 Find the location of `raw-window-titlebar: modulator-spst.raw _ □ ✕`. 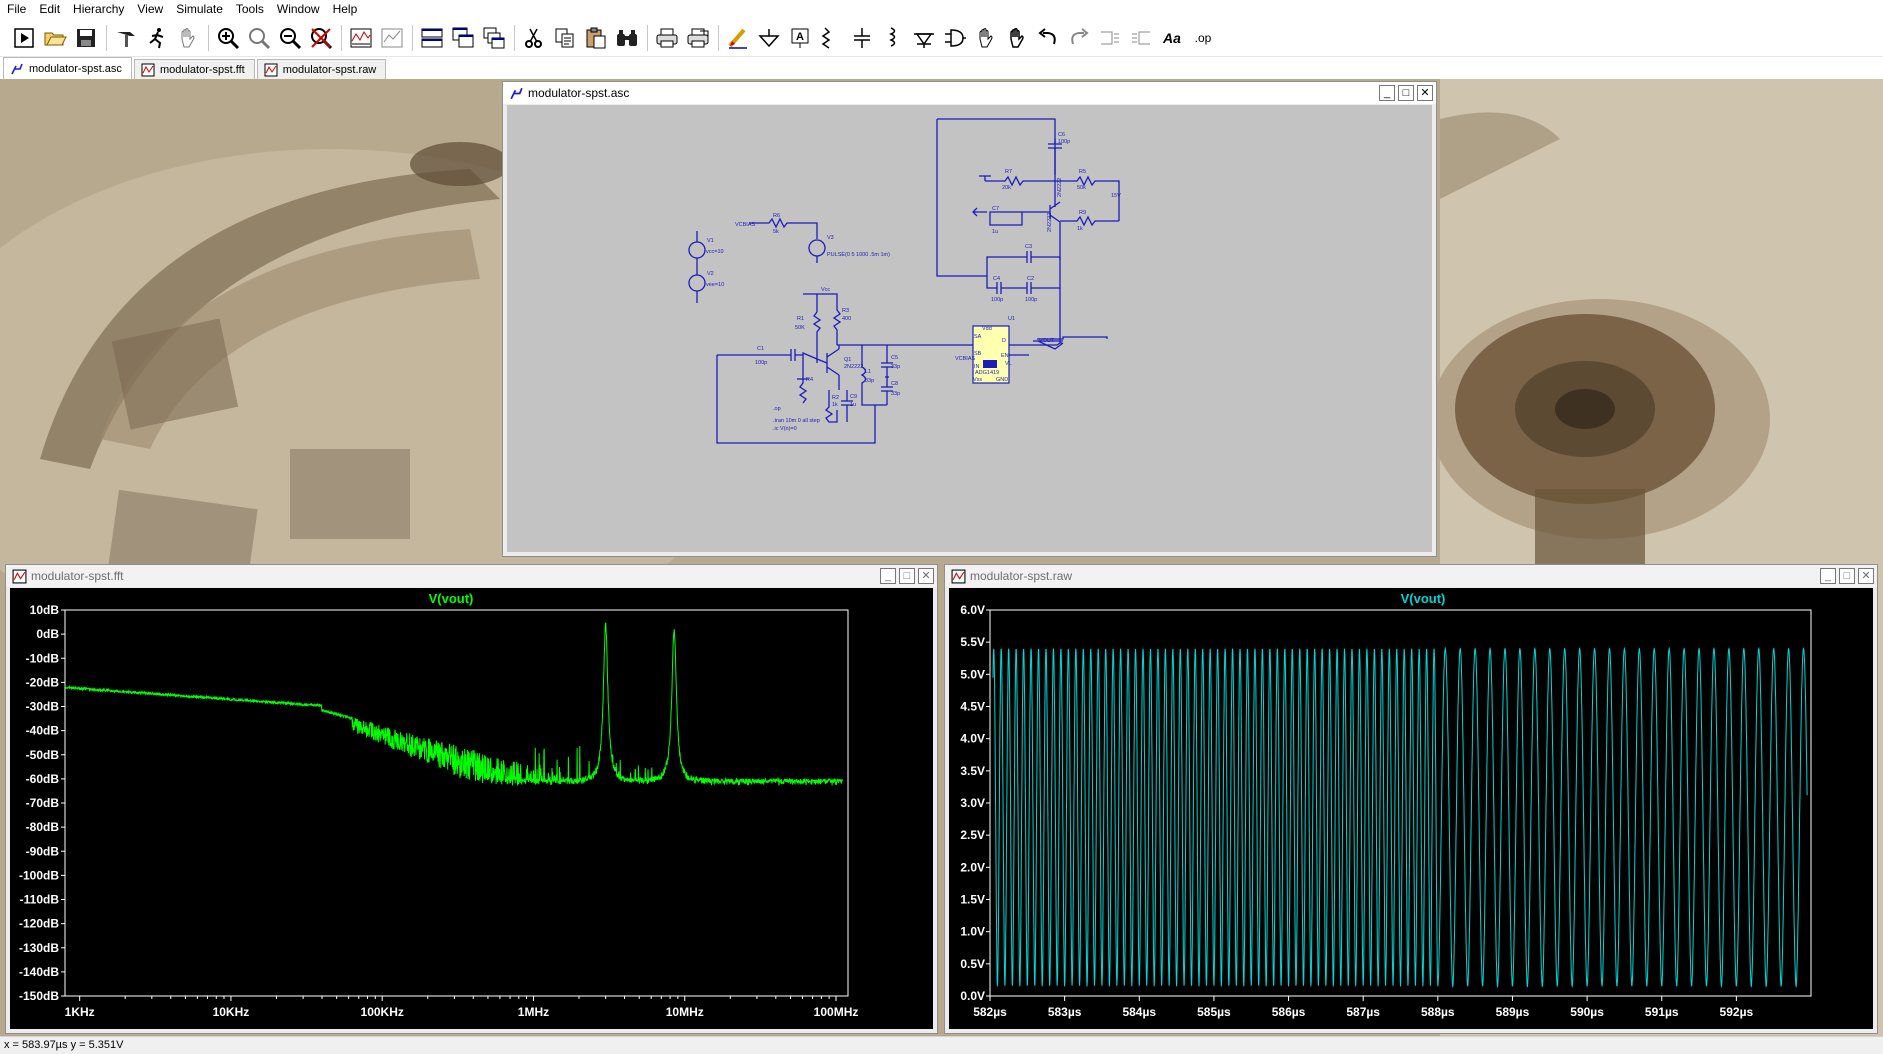

raw-window-titlebar: modulator-spst.raw _ □ ✕ is located at coordinates (1411, 576).